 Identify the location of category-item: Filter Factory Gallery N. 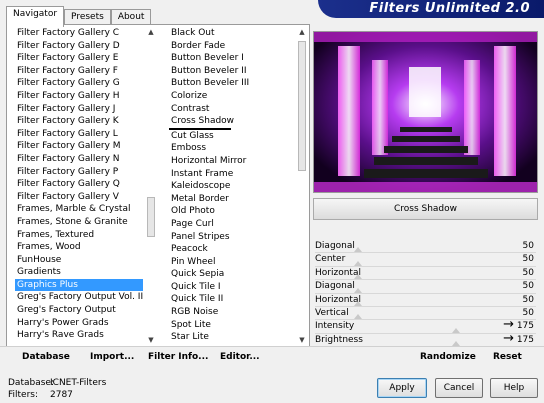
(79, 159).